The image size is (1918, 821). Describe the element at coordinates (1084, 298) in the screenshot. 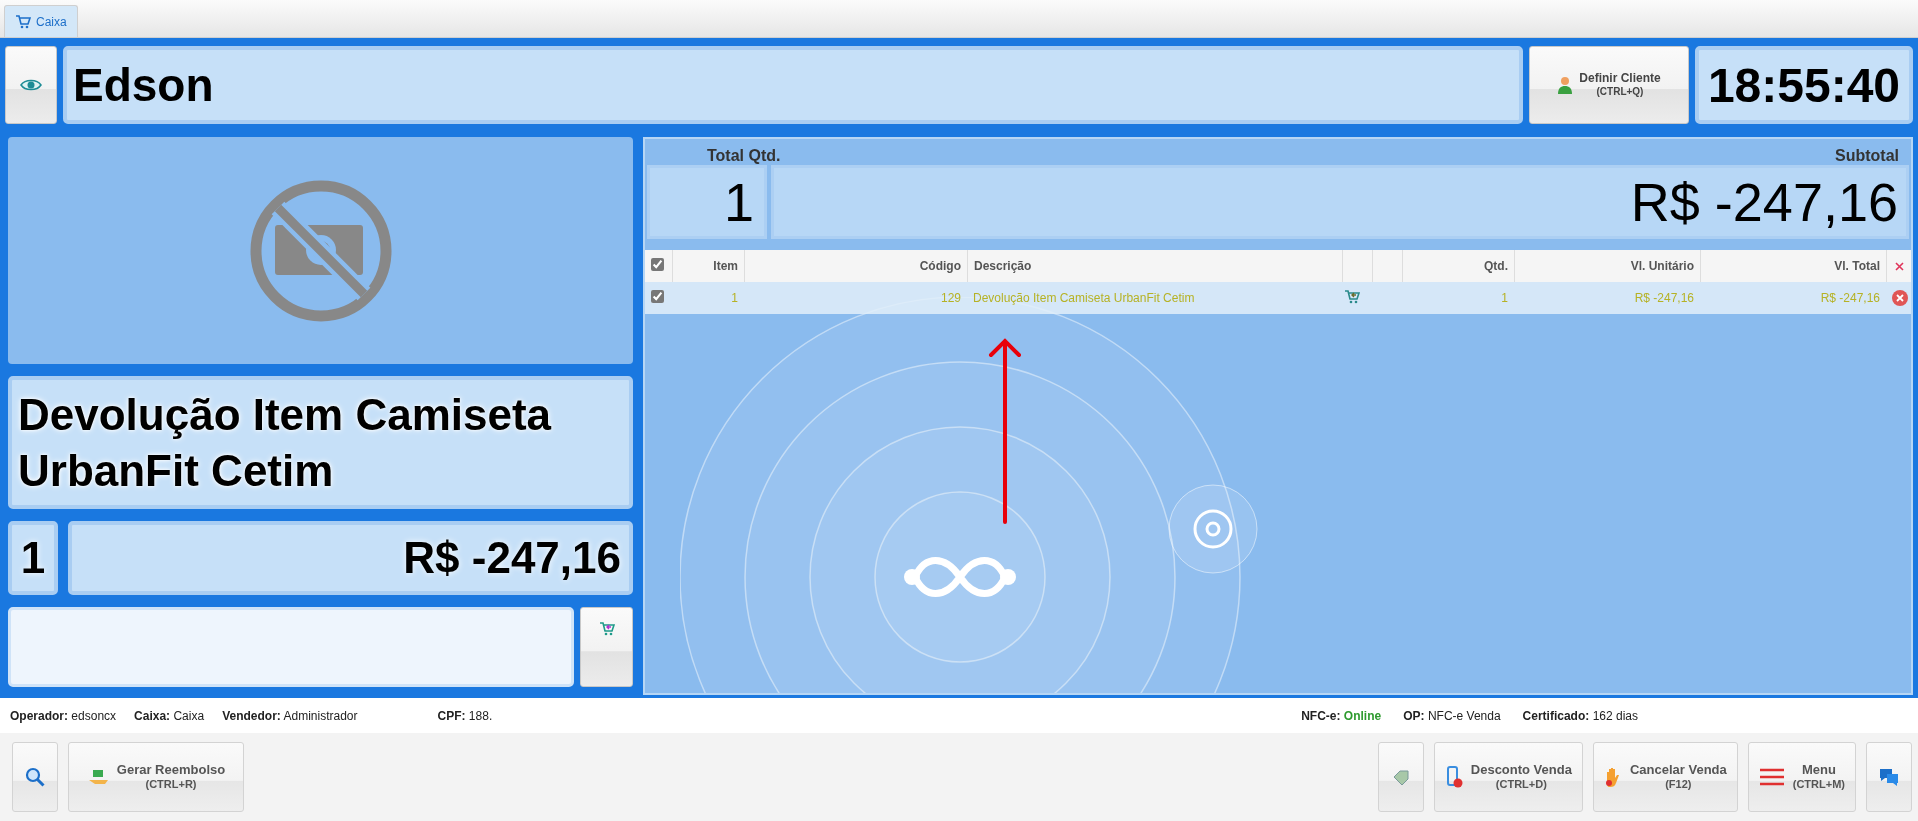

I see `table-cell-text: Devolução Item Camiseta UrbanFit Cetim` at that location.